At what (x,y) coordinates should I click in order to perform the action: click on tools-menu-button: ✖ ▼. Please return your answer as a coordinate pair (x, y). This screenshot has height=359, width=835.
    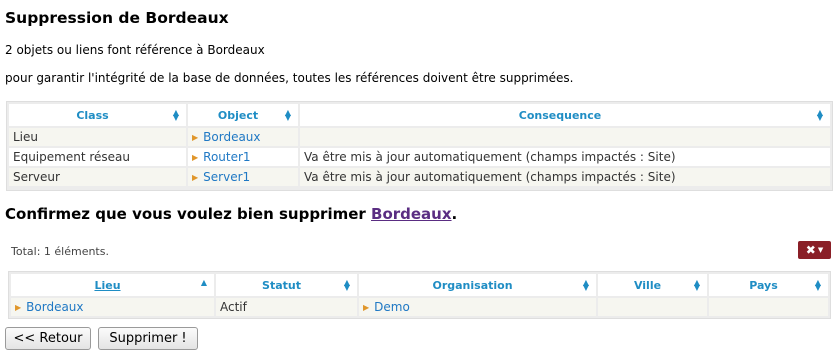
    Looking at the image, I should click on (814, 250).